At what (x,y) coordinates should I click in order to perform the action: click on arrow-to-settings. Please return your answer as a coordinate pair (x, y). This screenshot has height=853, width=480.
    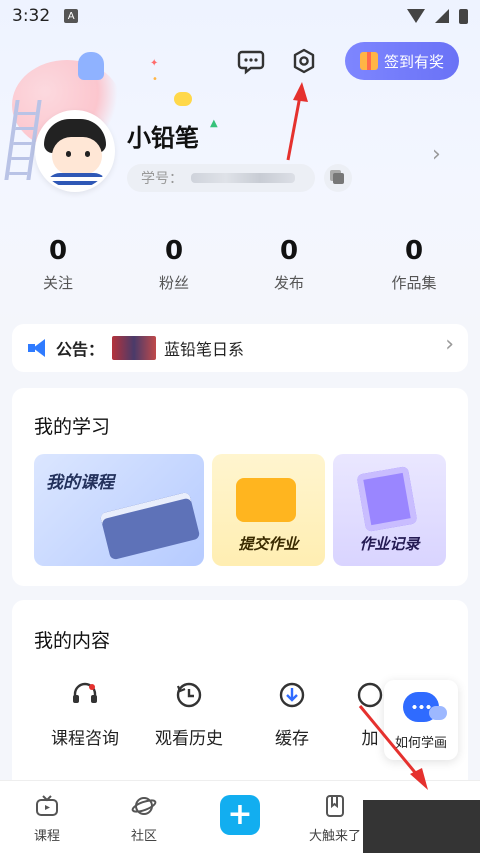
    Looking at the image, I should click on (294, 128).